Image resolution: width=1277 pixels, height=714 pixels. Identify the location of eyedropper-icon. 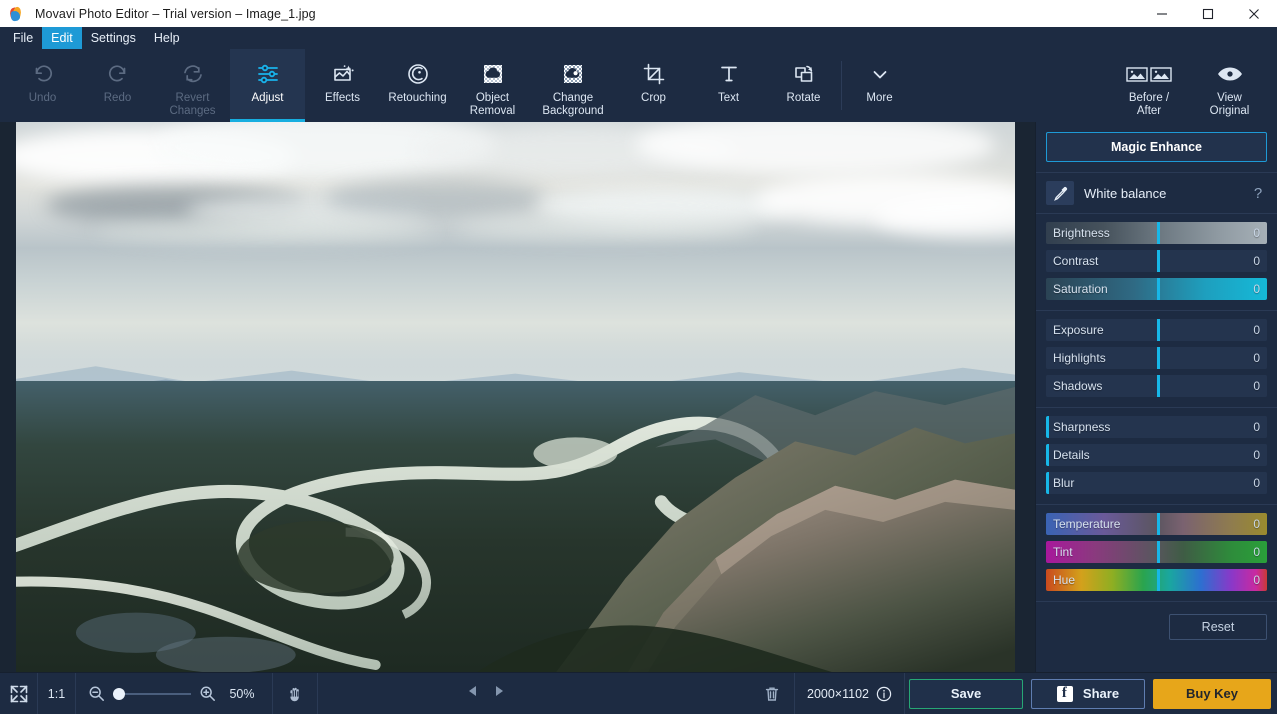
(1060, 193).